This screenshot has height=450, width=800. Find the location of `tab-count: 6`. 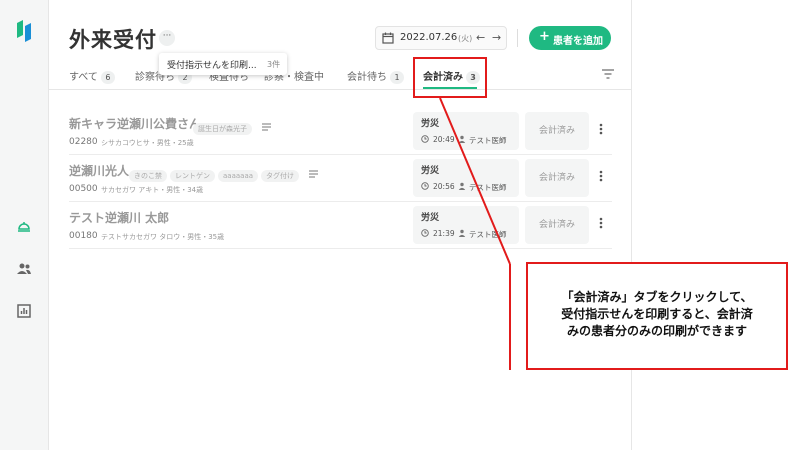

tab-count: 6 is located at coordinates (107, 77).